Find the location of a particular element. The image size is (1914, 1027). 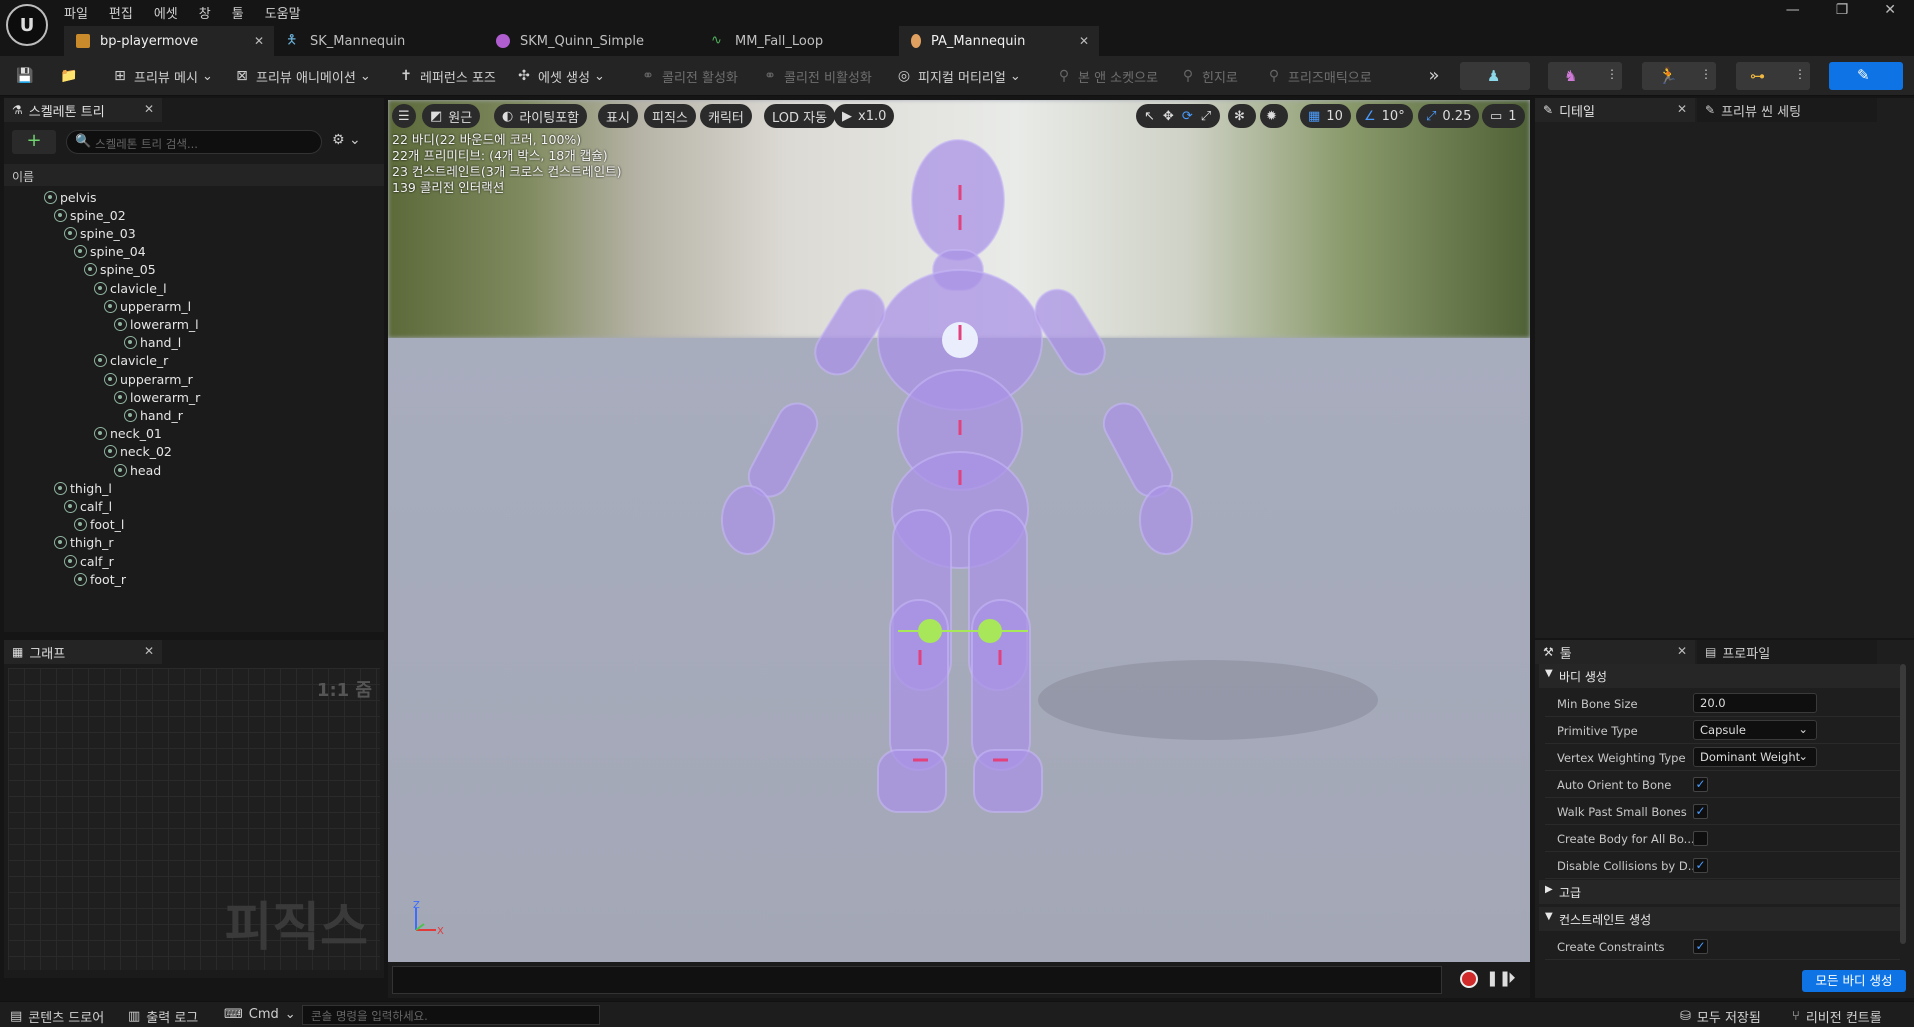

translate-icon: ✥ is located at coordinates (1168, 116).